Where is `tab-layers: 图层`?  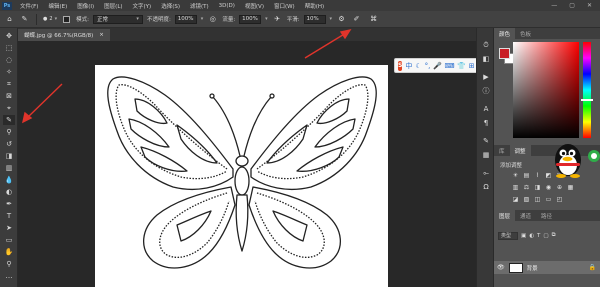
tab-layers: 图层 is located at coordinates (505, 215).